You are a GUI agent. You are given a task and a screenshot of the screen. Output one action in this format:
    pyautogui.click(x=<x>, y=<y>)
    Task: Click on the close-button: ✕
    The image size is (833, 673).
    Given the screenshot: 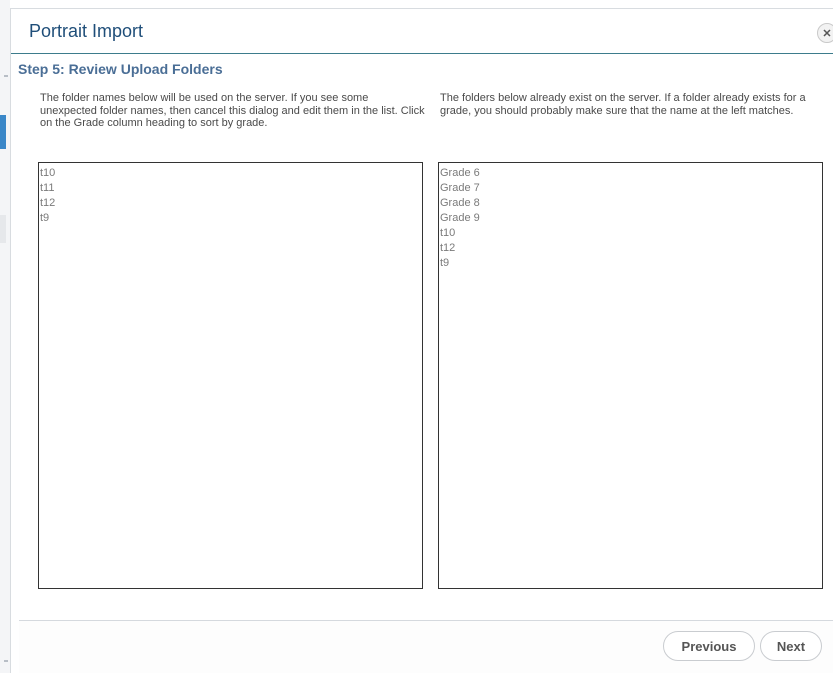 What is the action you would take?
    pyautogui.click(x=825, y=33)
    